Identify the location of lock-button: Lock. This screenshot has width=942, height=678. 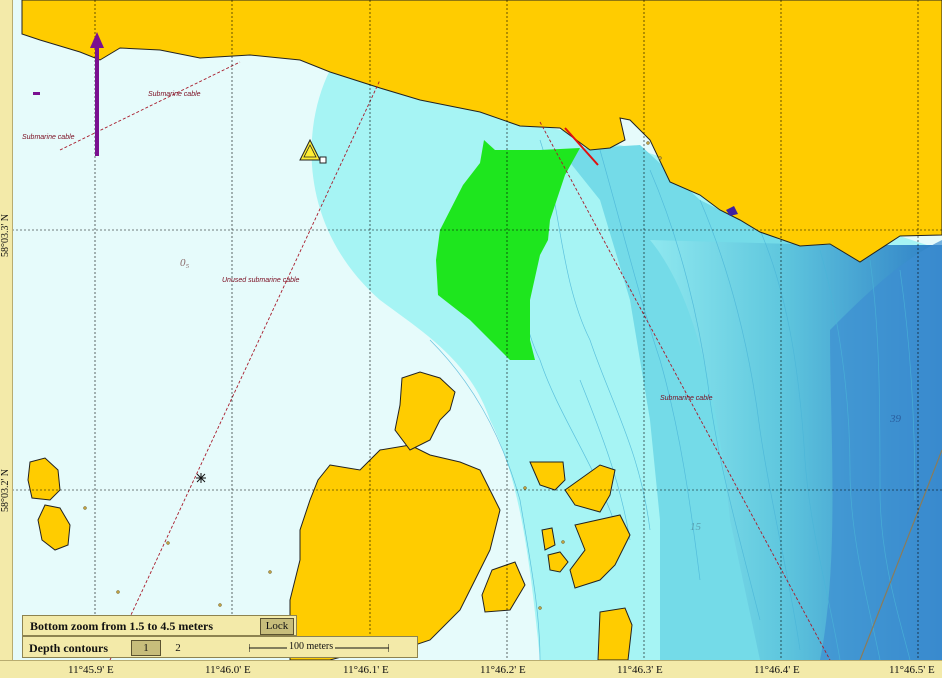
(277, 626).